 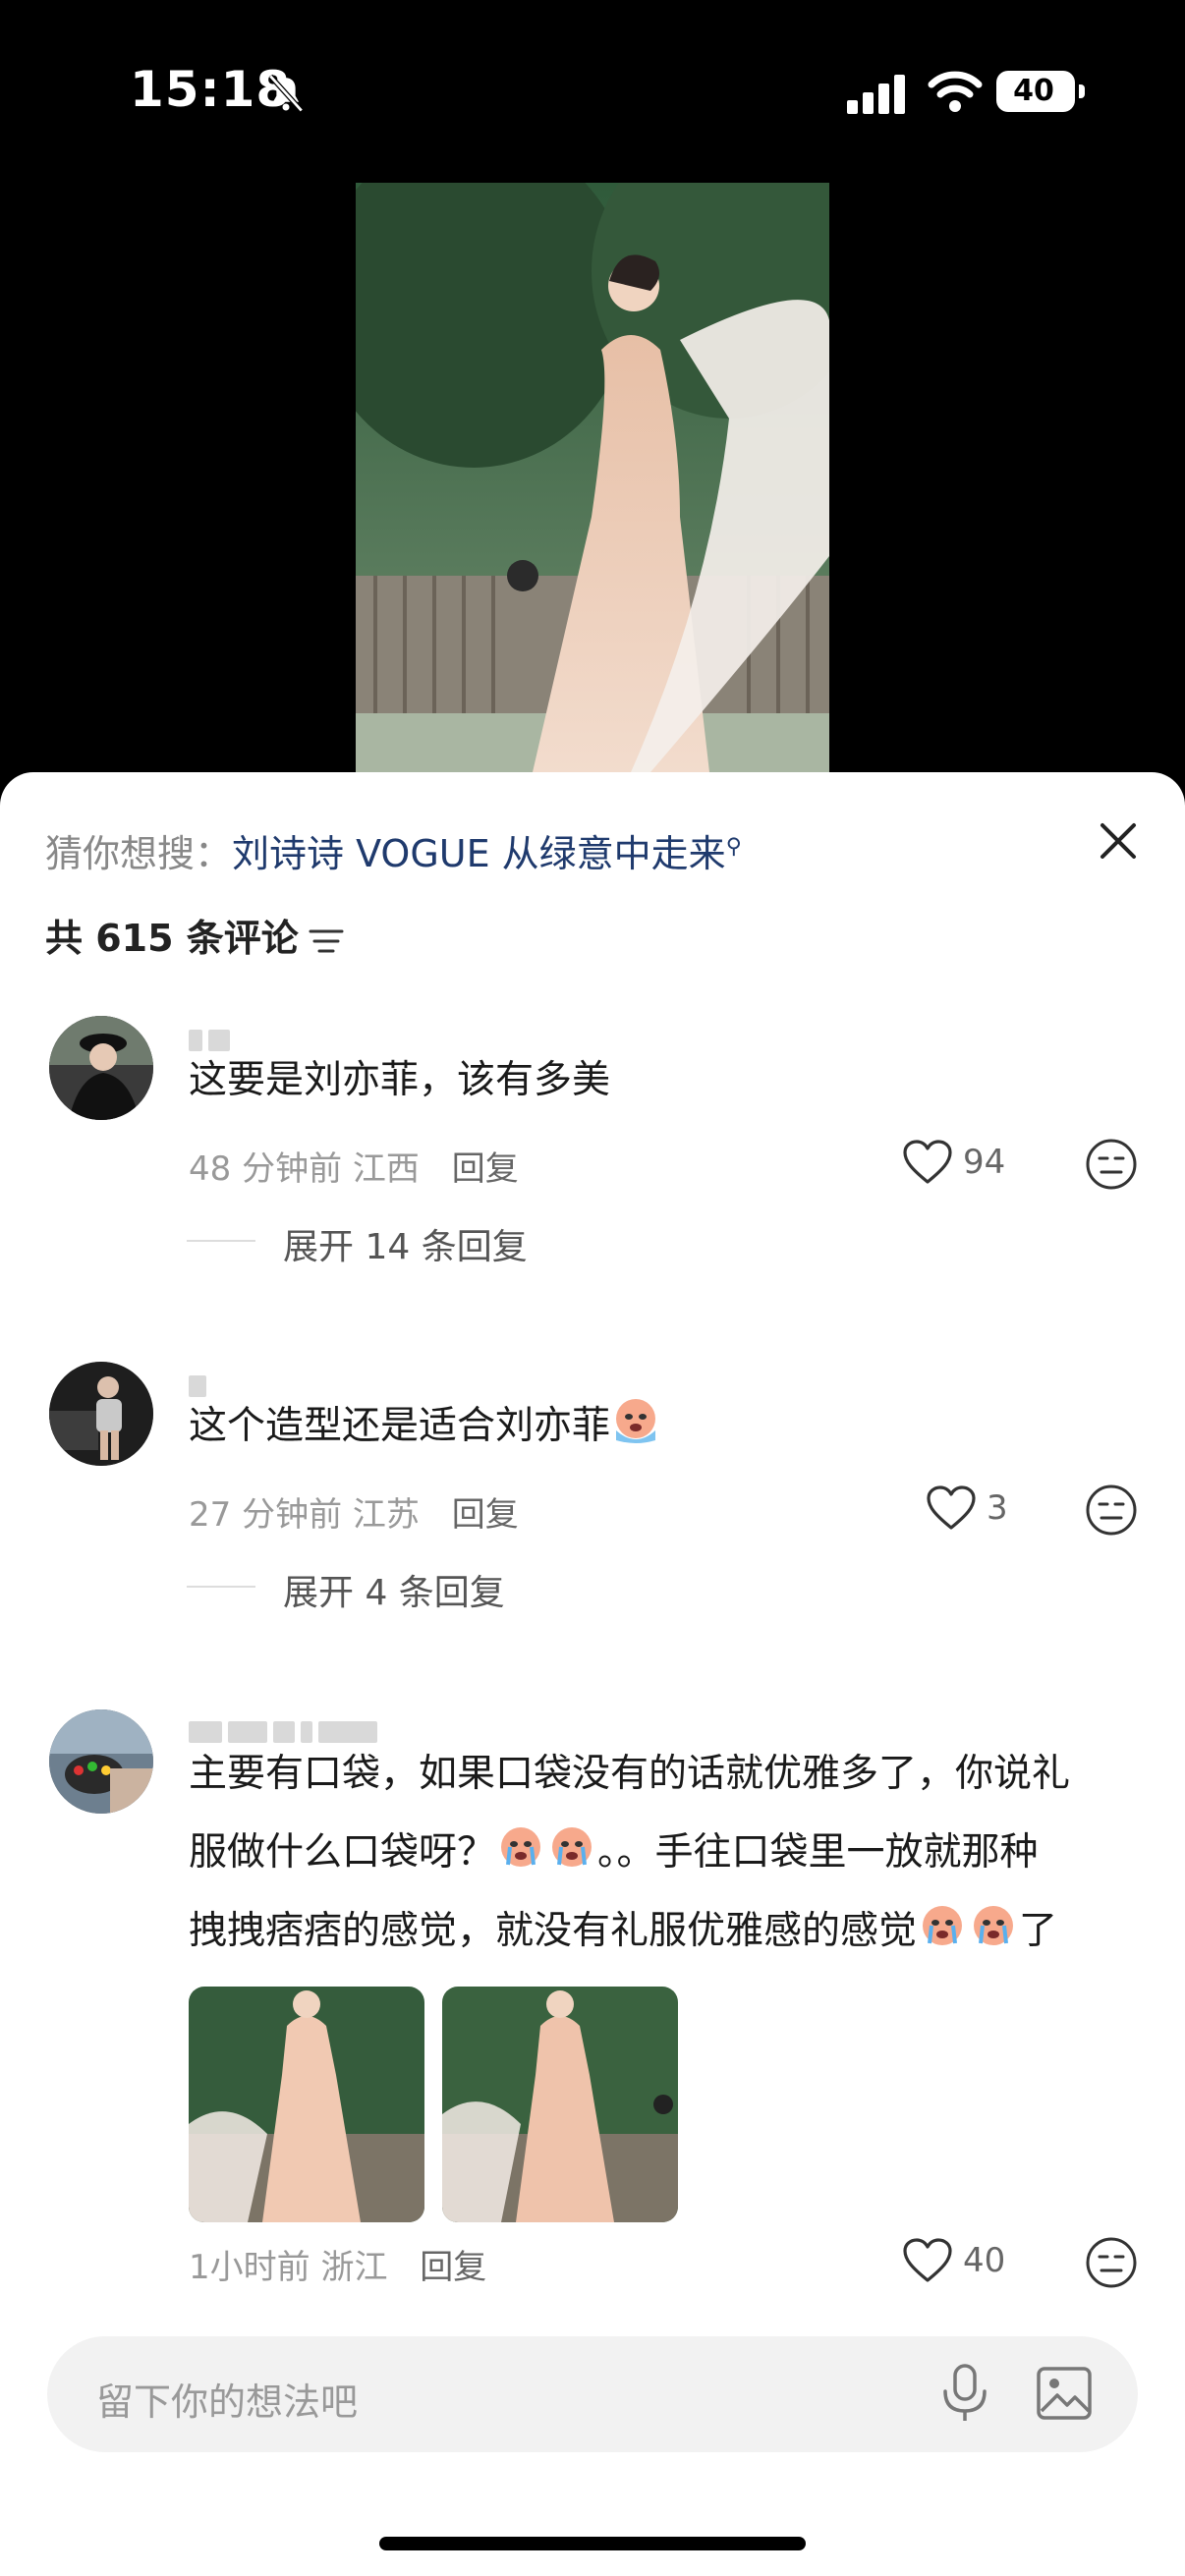 I want to click on battery-indicator: 40, so click(x=1041, y=91).